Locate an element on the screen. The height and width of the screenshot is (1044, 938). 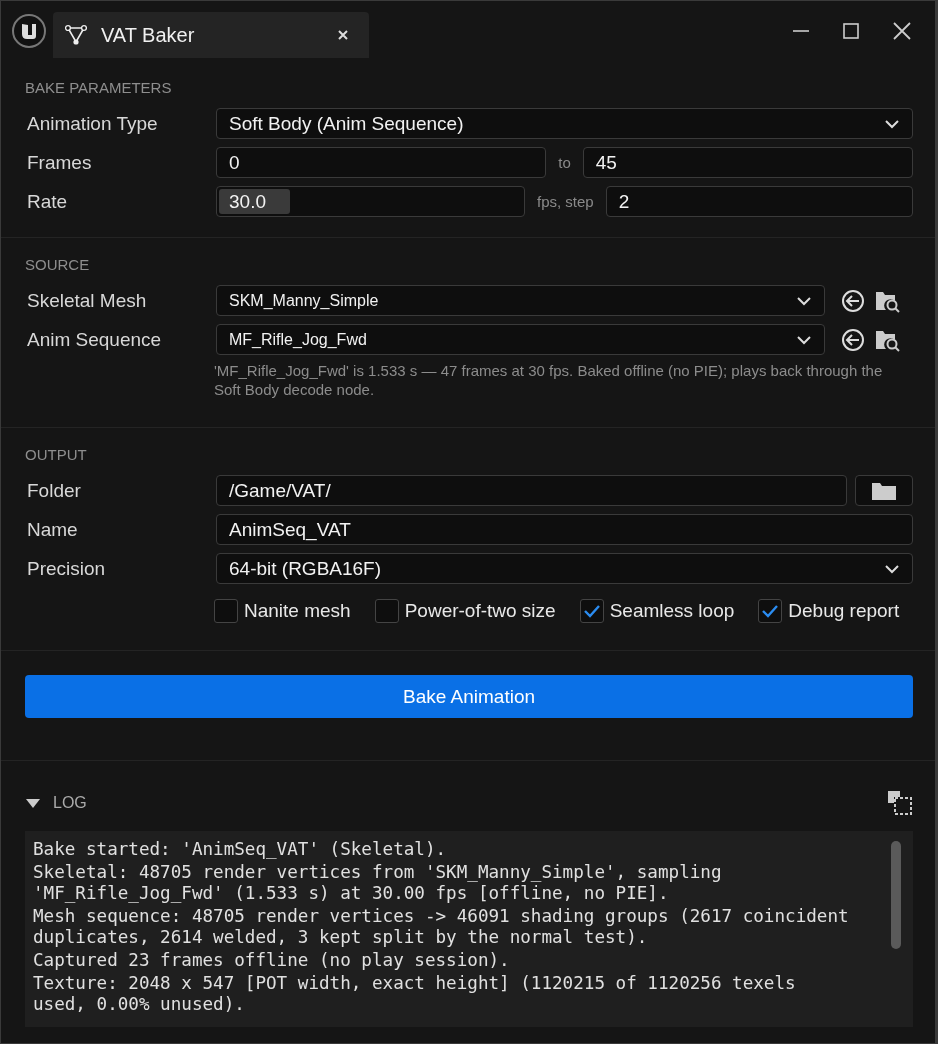
asset-picker: SKM_Manny_Simple is located at coordinates (520, 300).